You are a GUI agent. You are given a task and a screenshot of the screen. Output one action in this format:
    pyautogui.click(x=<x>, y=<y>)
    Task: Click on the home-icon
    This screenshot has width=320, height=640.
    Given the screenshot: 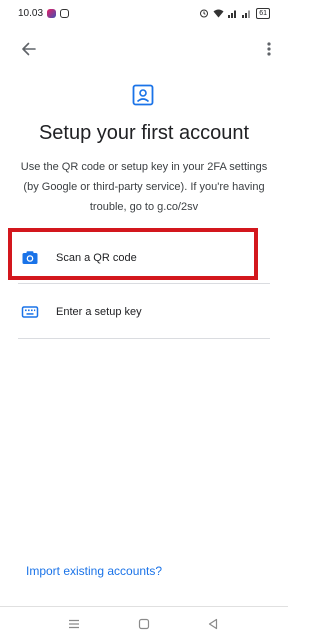 What is the action you would take?
    pyautogui.click(x=144, y=624)
    